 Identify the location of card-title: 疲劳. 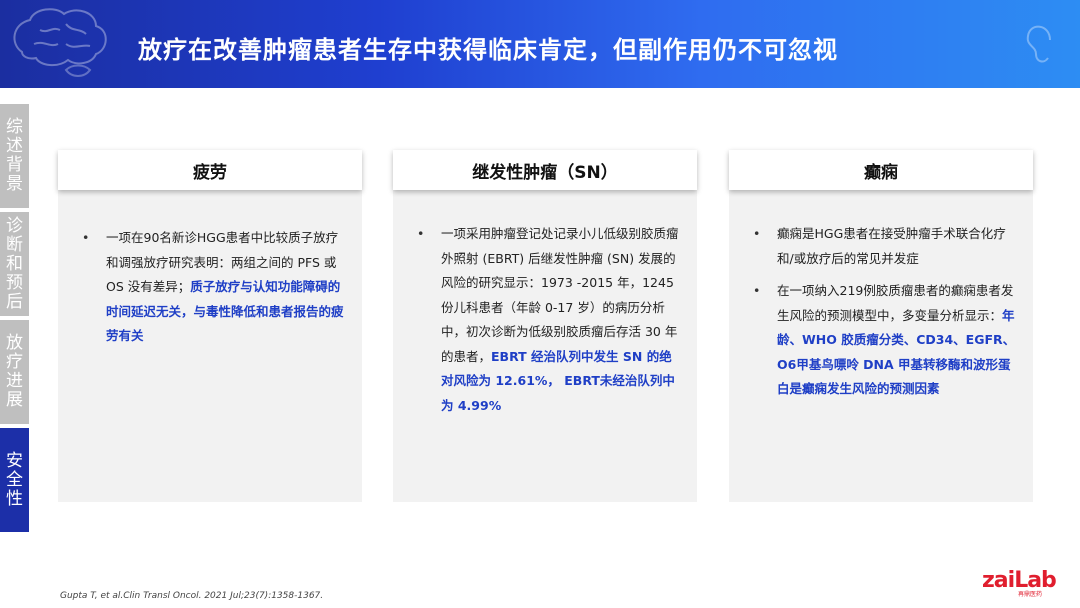
(210, 170).